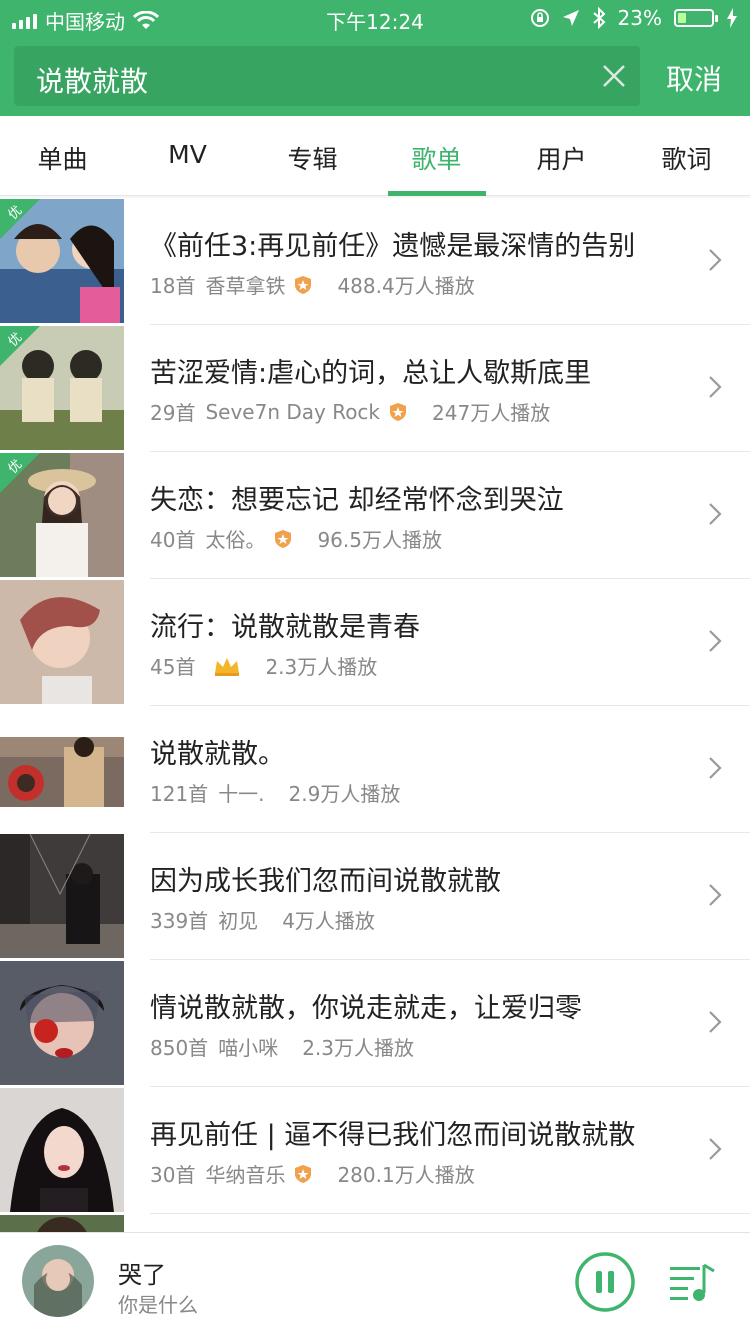  I want to click on creator-name: 十一., so click(241, 794).